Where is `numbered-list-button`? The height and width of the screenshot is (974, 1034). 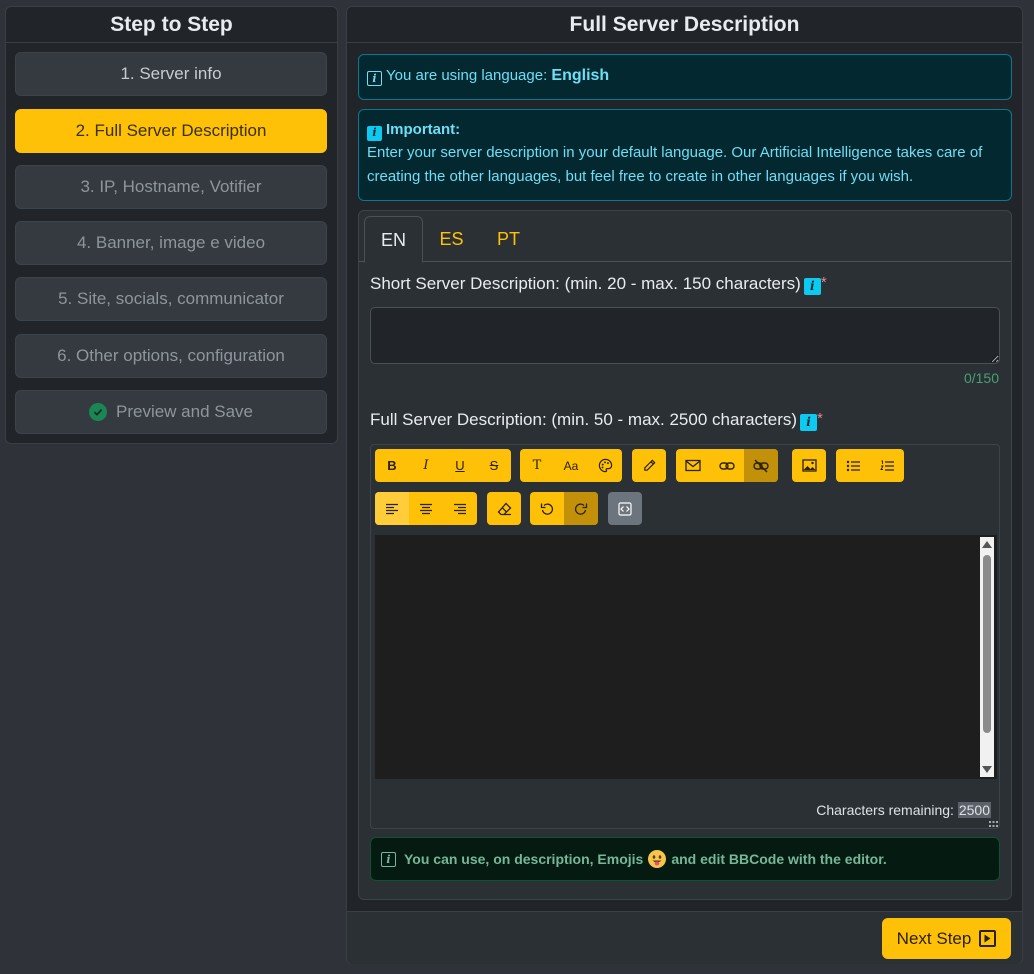
numbered-list-button is located at coordinates (887, 465).